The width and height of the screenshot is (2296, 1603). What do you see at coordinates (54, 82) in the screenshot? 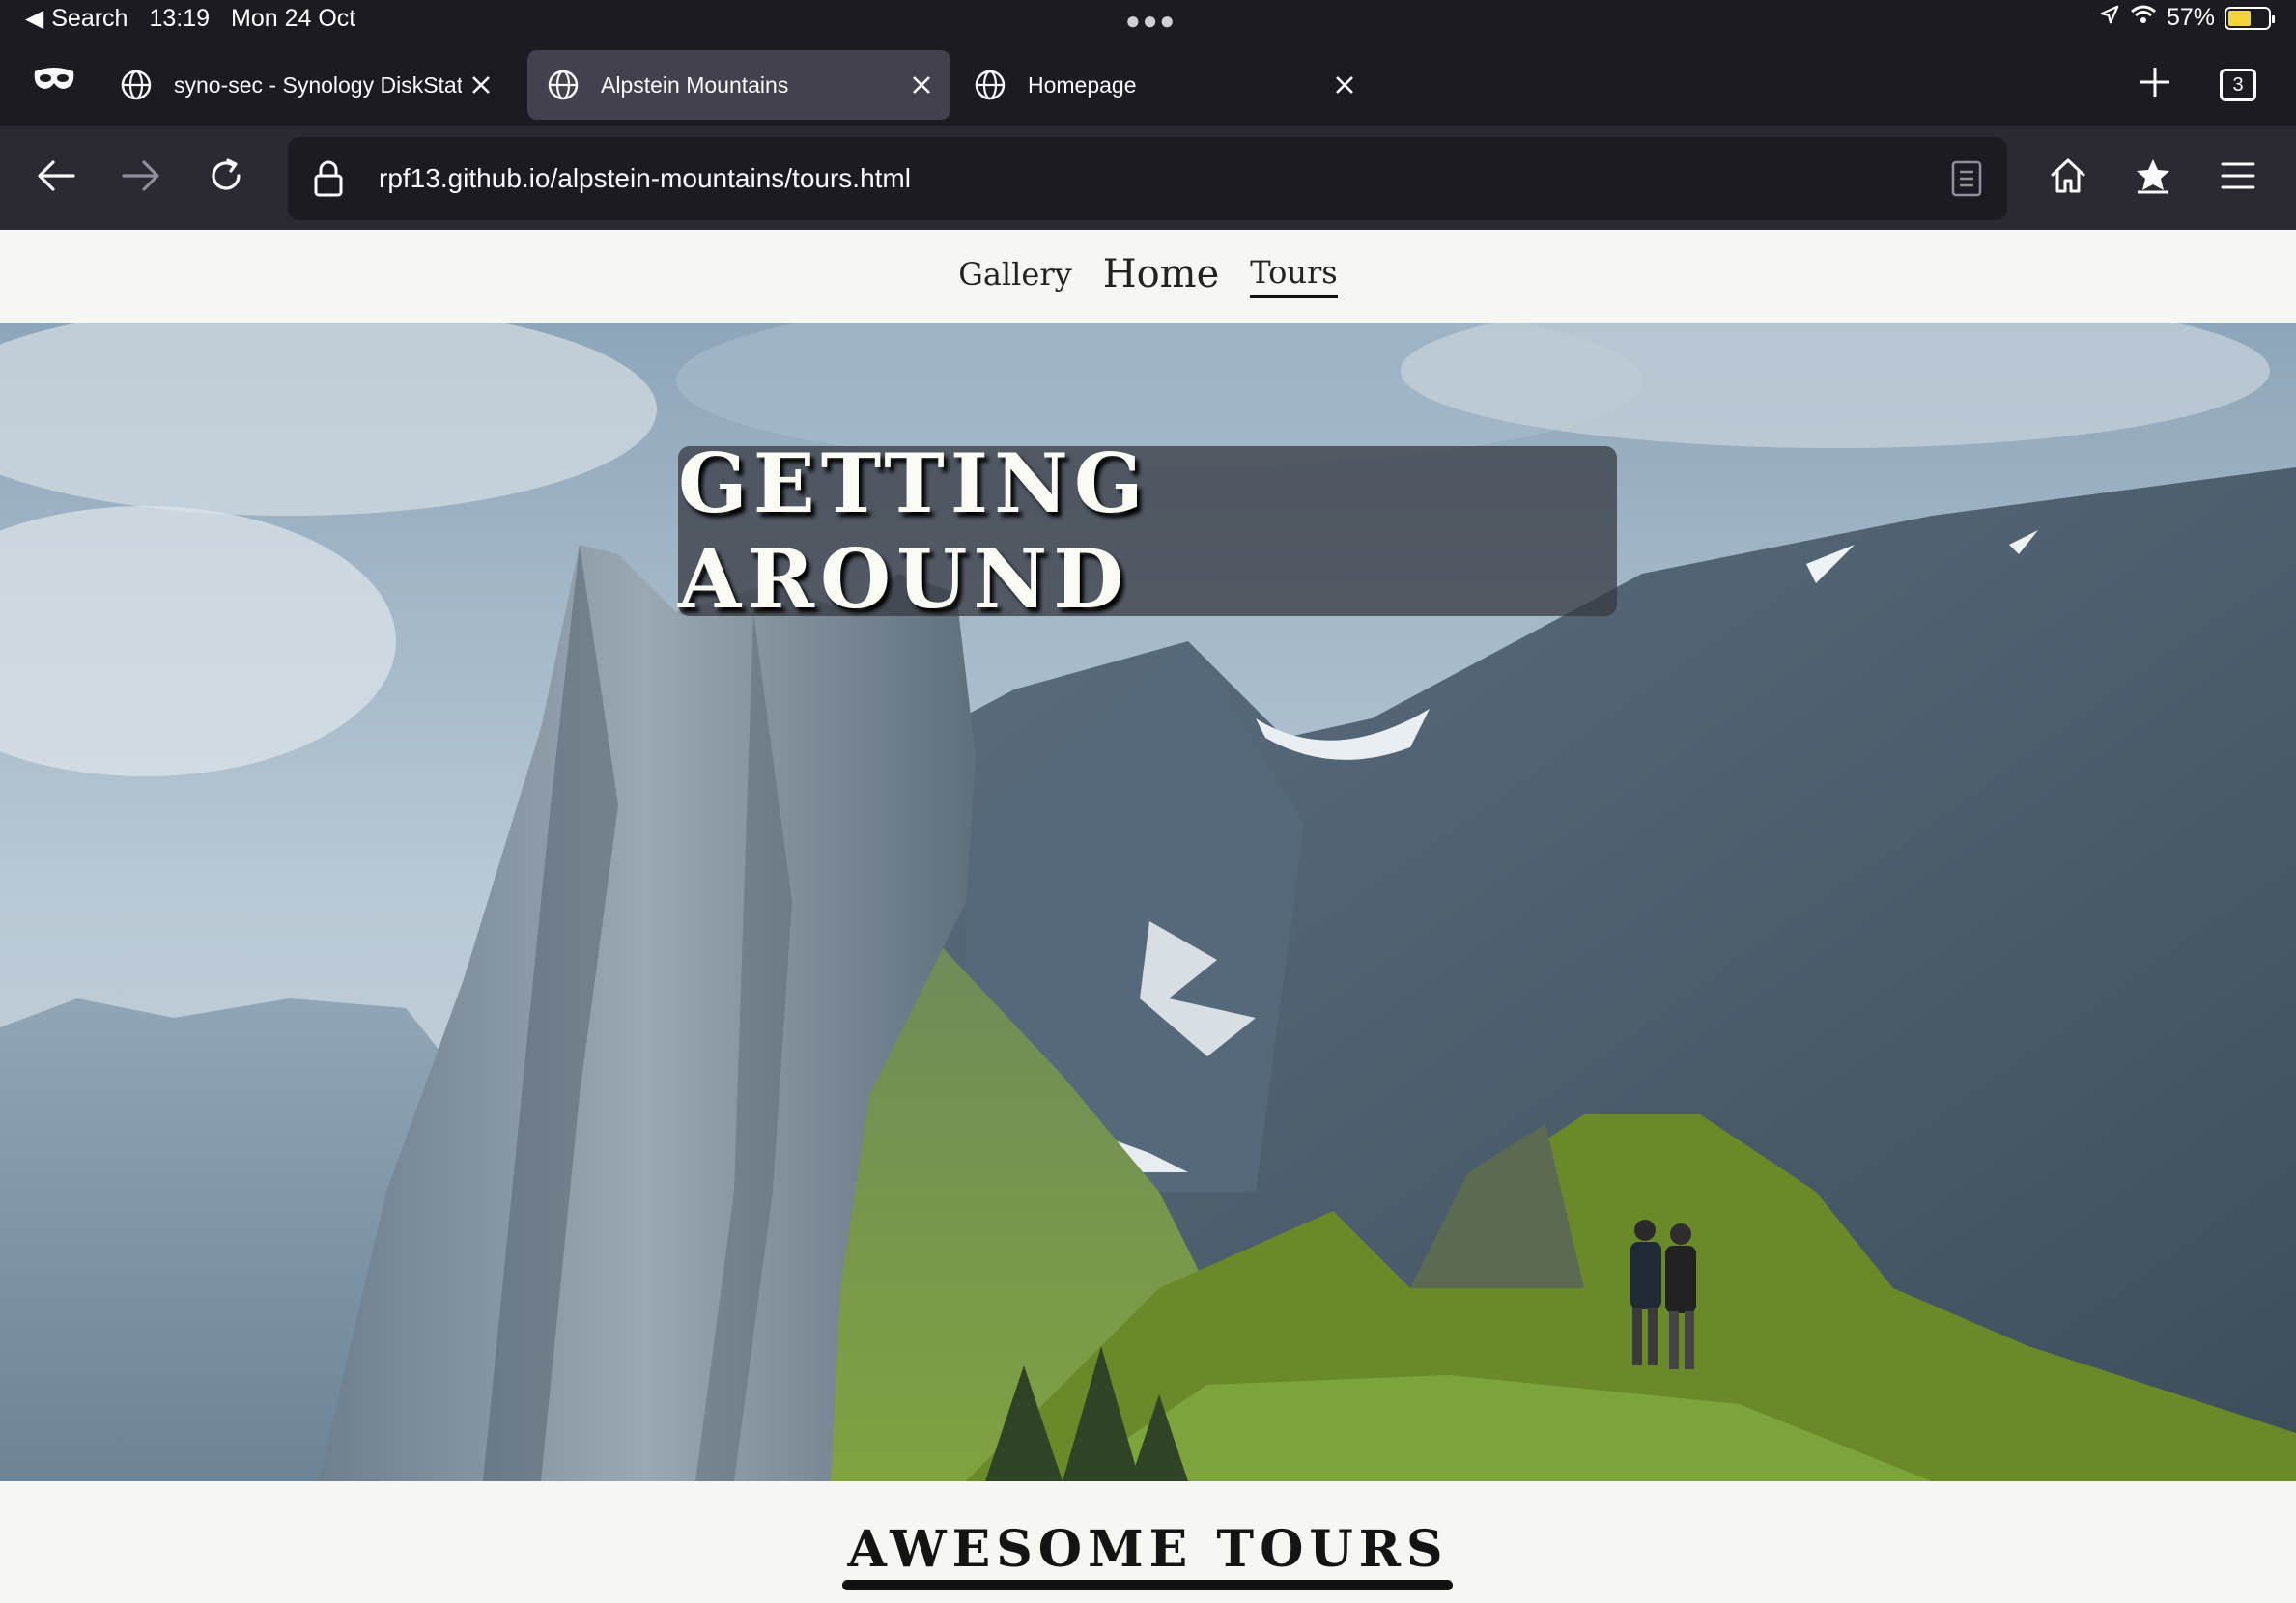
I see `private-mask-icon` at bounding box center [54, 82].